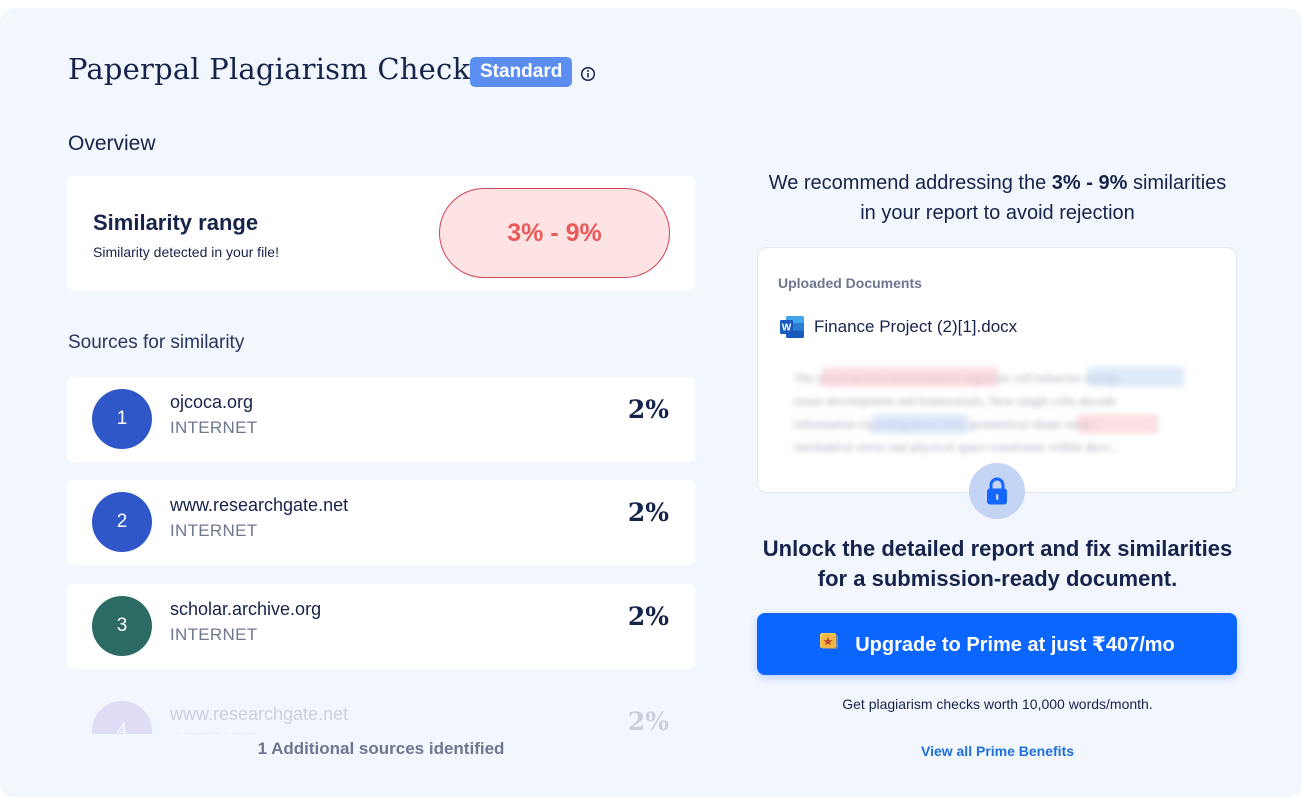 This screenshot has height=797, width=1302. Describe the element at coordinates (554, 233) in the screenshot. I see `similarity-range-pill: 3% - 9%` at that location.